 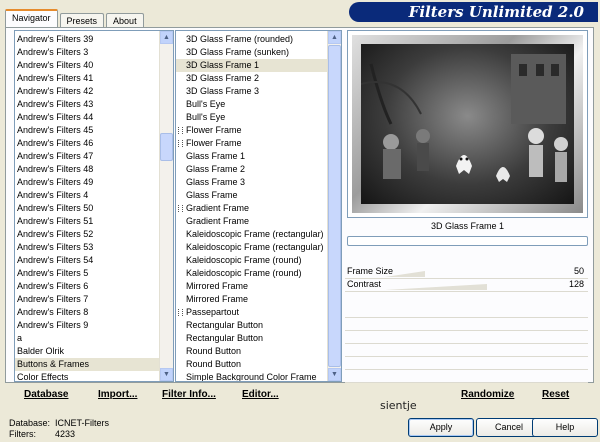 I want to click on parameter-row: Frame Size 50, so click(x=466, y=272).